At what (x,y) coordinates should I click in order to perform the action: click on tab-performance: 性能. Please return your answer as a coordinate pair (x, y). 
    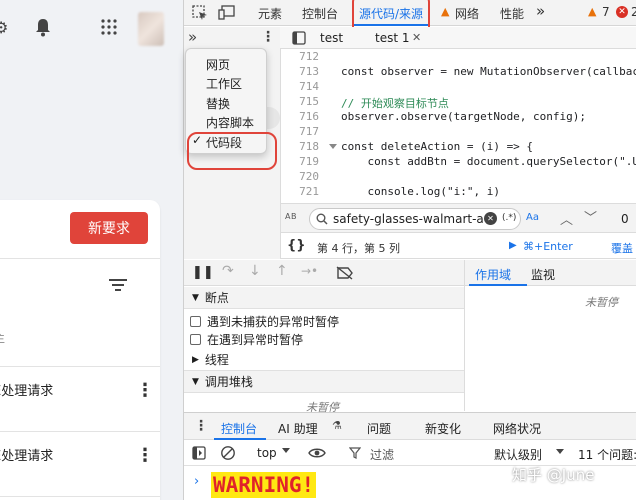
    Looking at the image, I should click on (512, 13).